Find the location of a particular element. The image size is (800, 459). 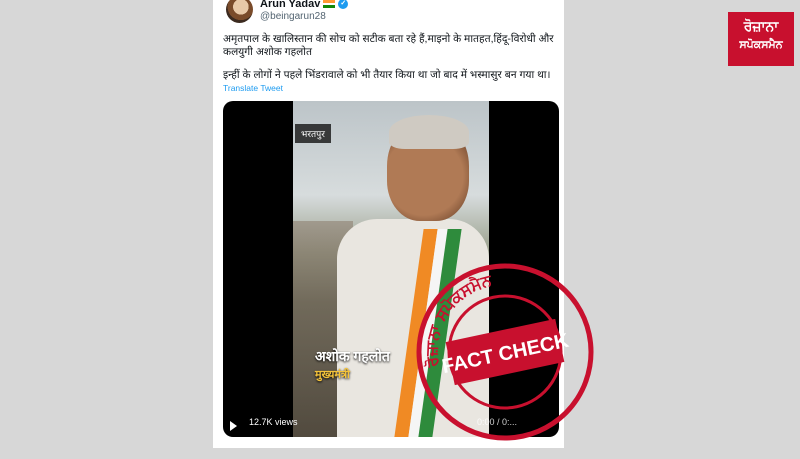

view-count: 12.7K views is located at coordinates (273, 422).